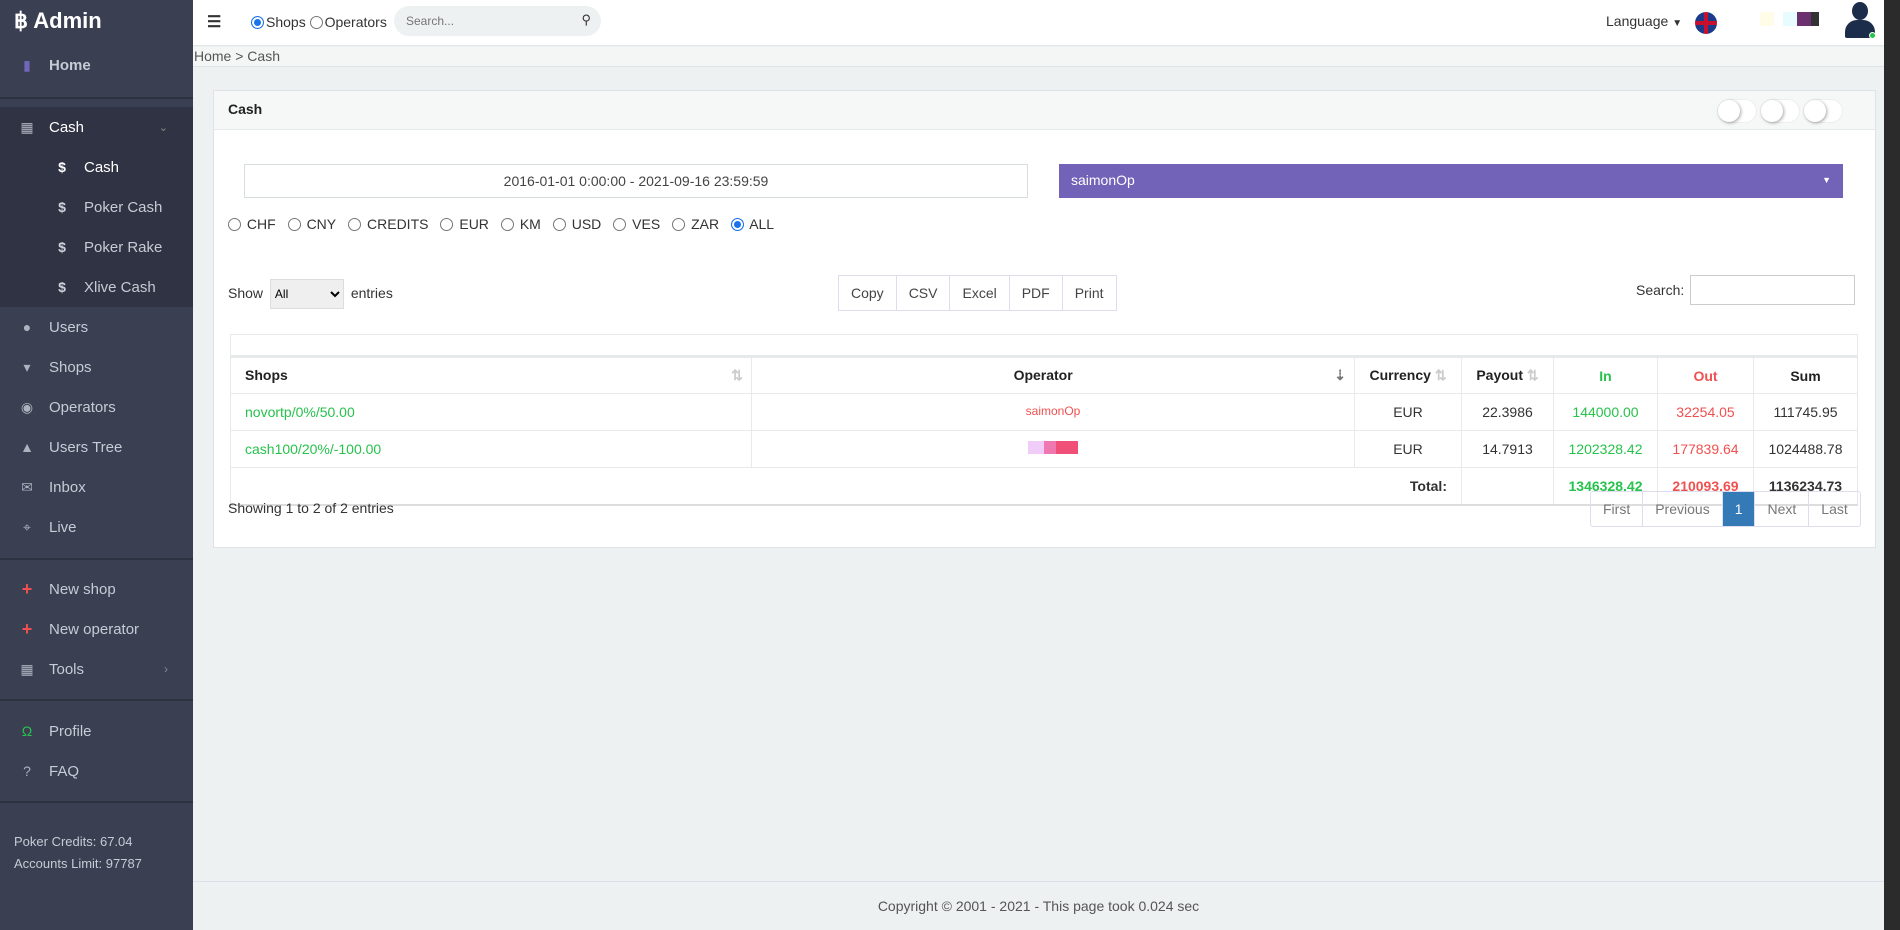 The image size is (1900, 930). What do you see at coordinates (1408, 375) in the screenshot?
I see `col-currency: Currency ⇅` at bounding box center [1408, 375].